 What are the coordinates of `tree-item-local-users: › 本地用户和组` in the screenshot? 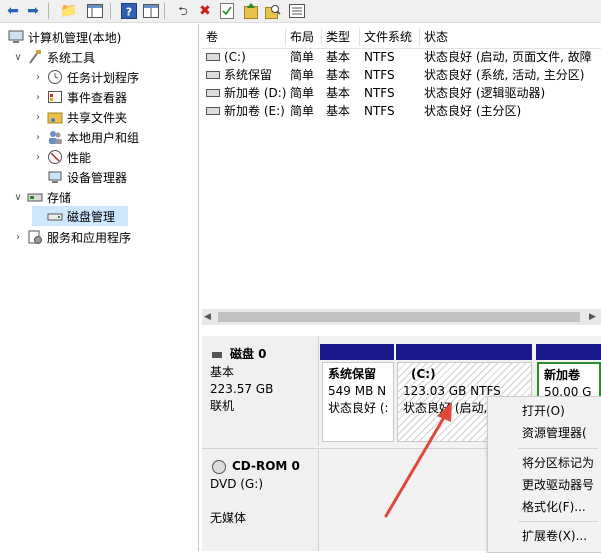 It's located at (85, 137).